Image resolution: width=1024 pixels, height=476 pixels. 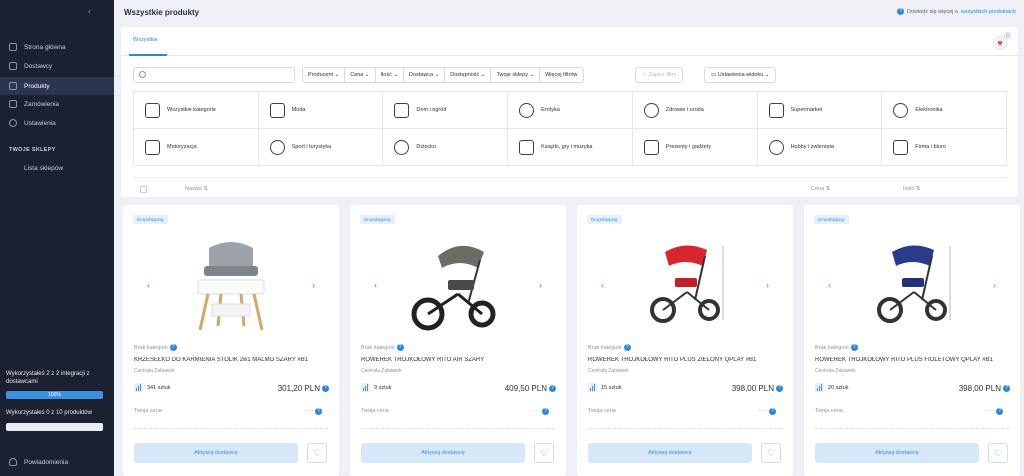 I want to click on category-erotica: Erotyka, so click(x=570, y=110).